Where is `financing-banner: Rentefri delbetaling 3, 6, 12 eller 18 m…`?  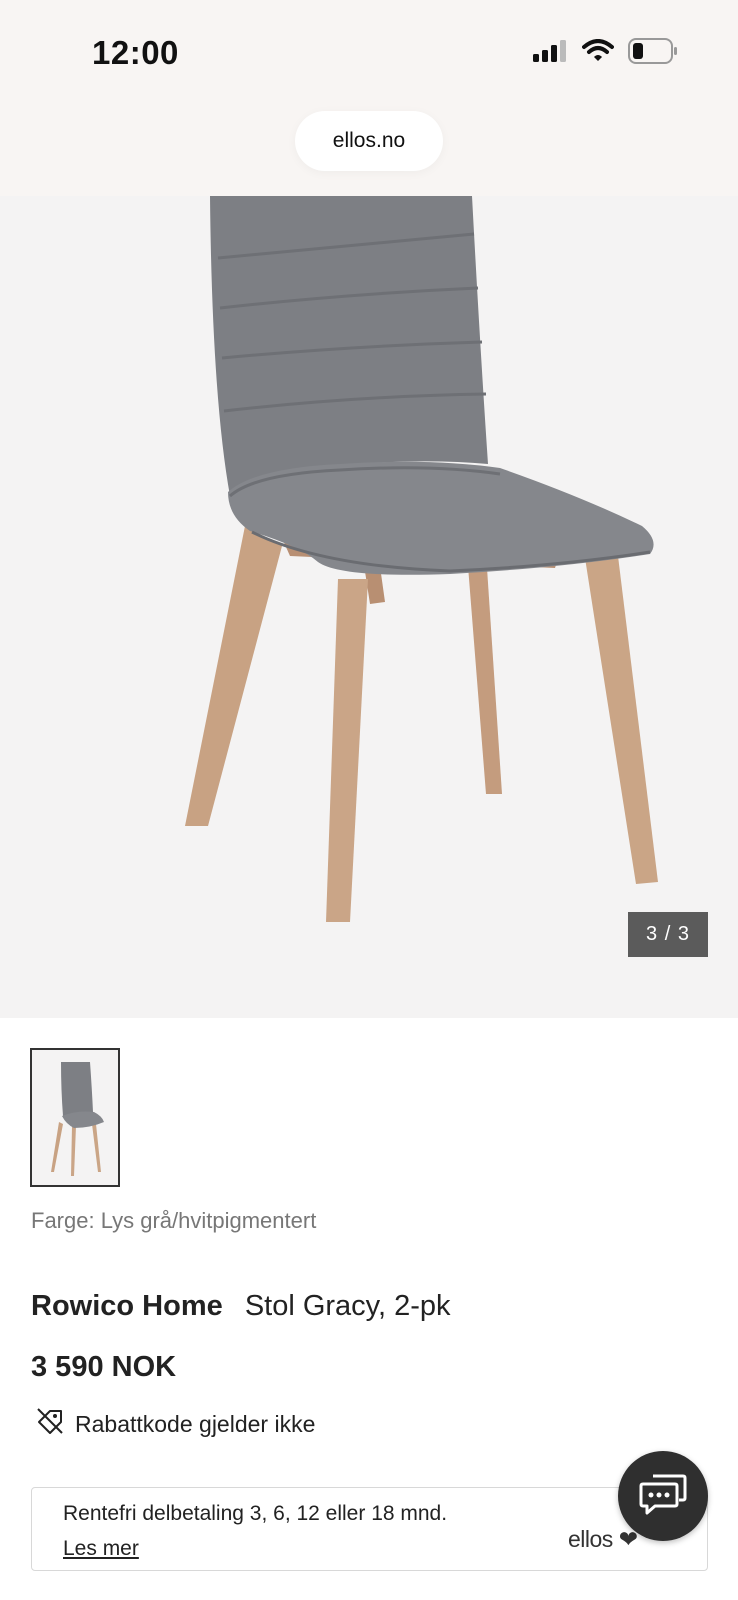 financing-banner: Rentefri delbetaling 3, 6, 12 eller 18 m… is located at coordinates (369, 1529).